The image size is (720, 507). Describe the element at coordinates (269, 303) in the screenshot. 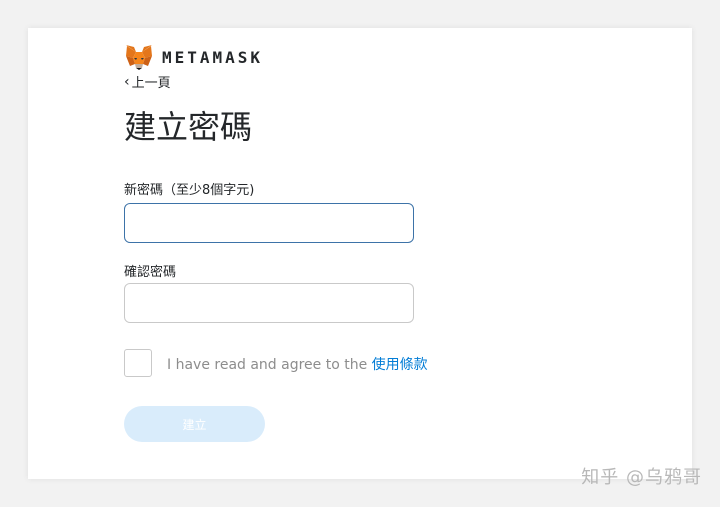

I see `confirm-password-input` at that location.